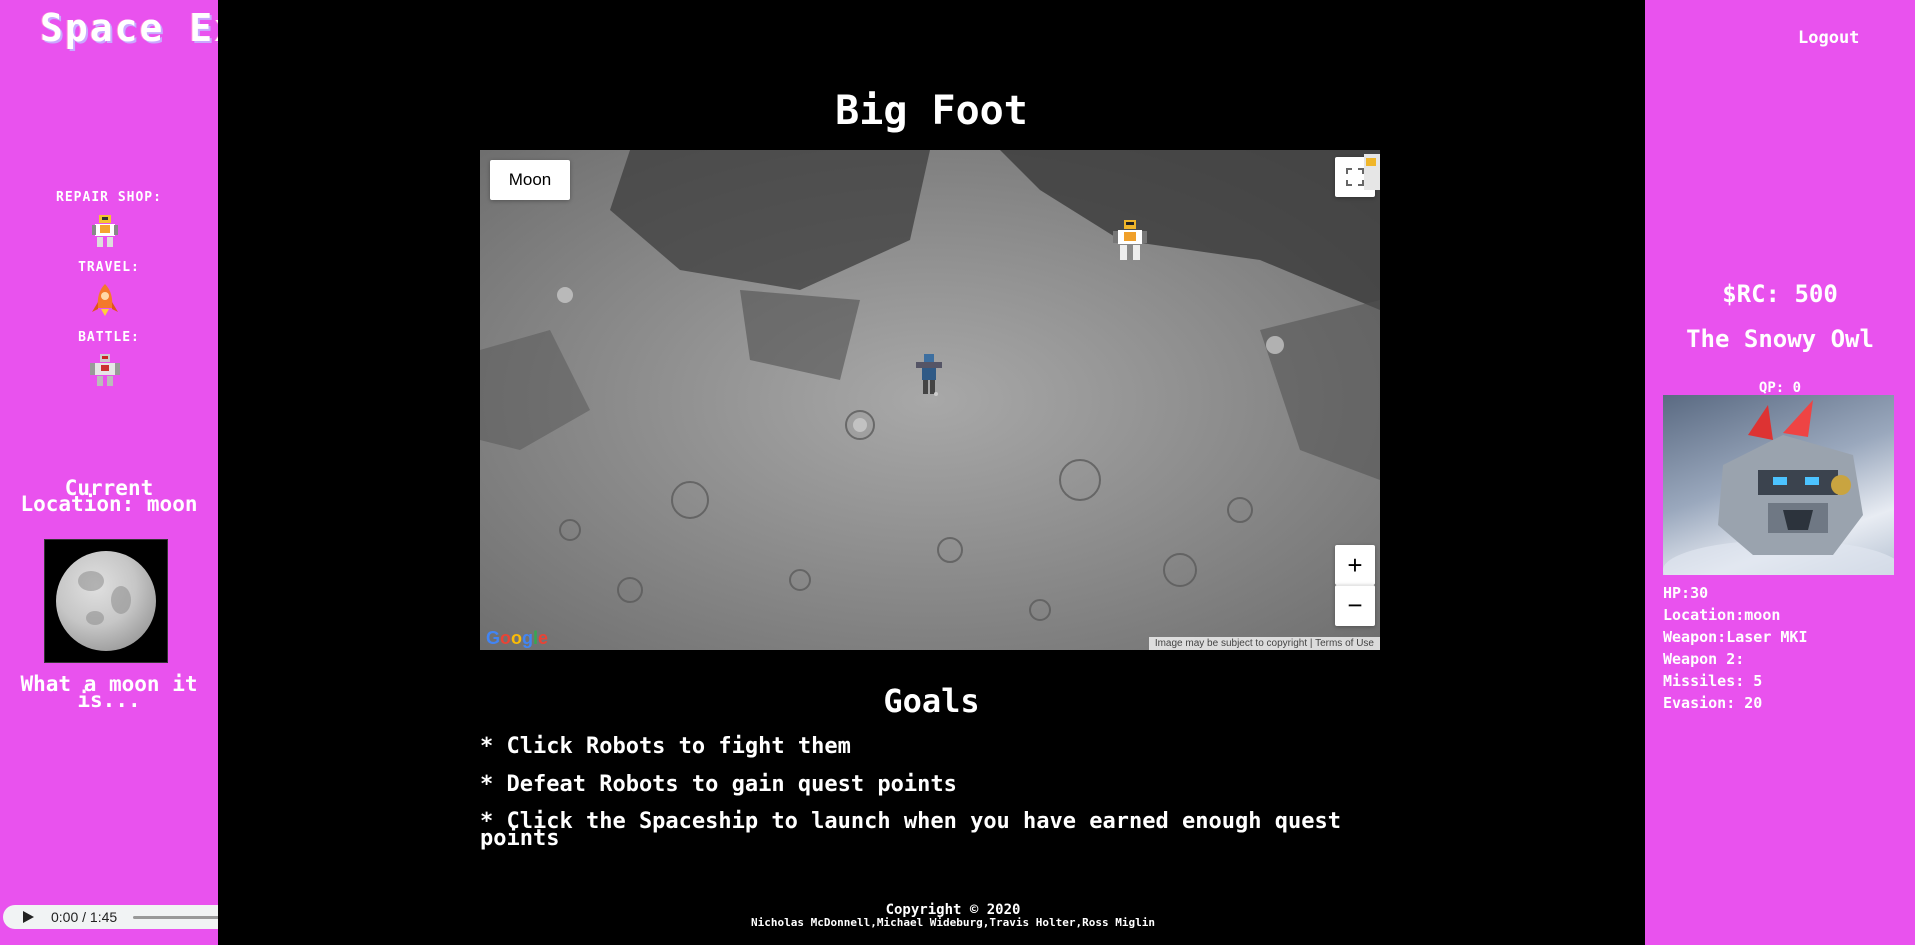  What do you see at coordinates (1704, 659) in the screenshot?
I see `stat-weapon-2: Weapon 2:` at bounding box center [1704, 659].